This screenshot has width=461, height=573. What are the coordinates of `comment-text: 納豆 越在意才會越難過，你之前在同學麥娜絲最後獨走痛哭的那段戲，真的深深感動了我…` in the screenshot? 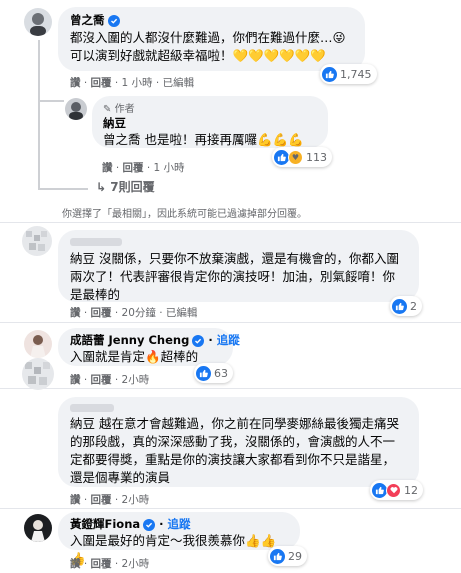 It's located at (234, 450).